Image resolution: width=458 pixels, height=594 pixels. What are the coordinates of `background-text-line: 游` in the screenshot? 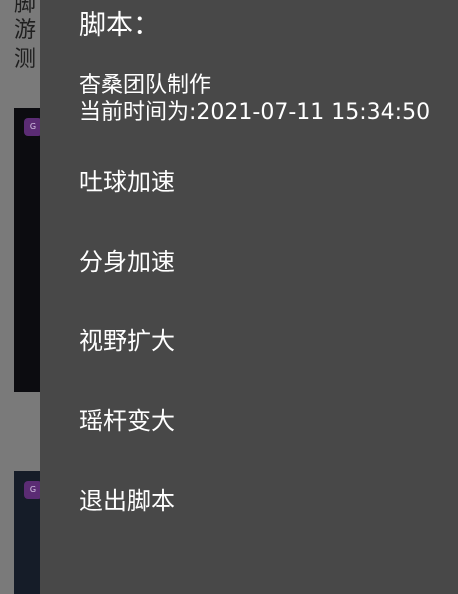 It's located at (25, 30).